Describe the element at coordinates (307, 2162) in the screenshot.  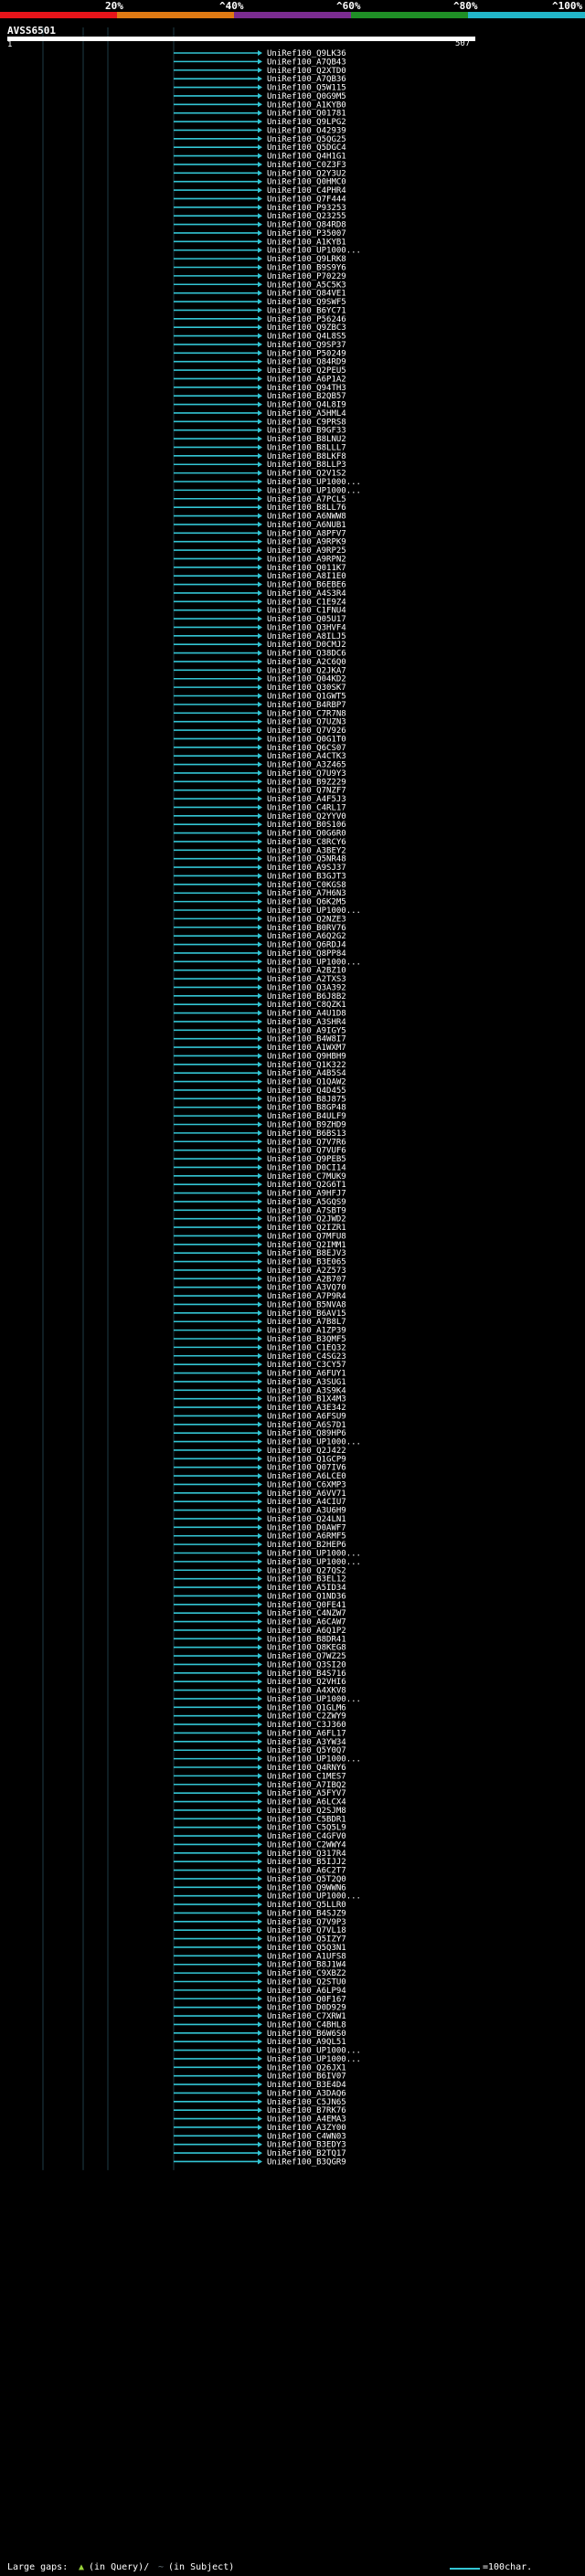
I see `hit-label: UniRef100_B3QGR9` at that location.